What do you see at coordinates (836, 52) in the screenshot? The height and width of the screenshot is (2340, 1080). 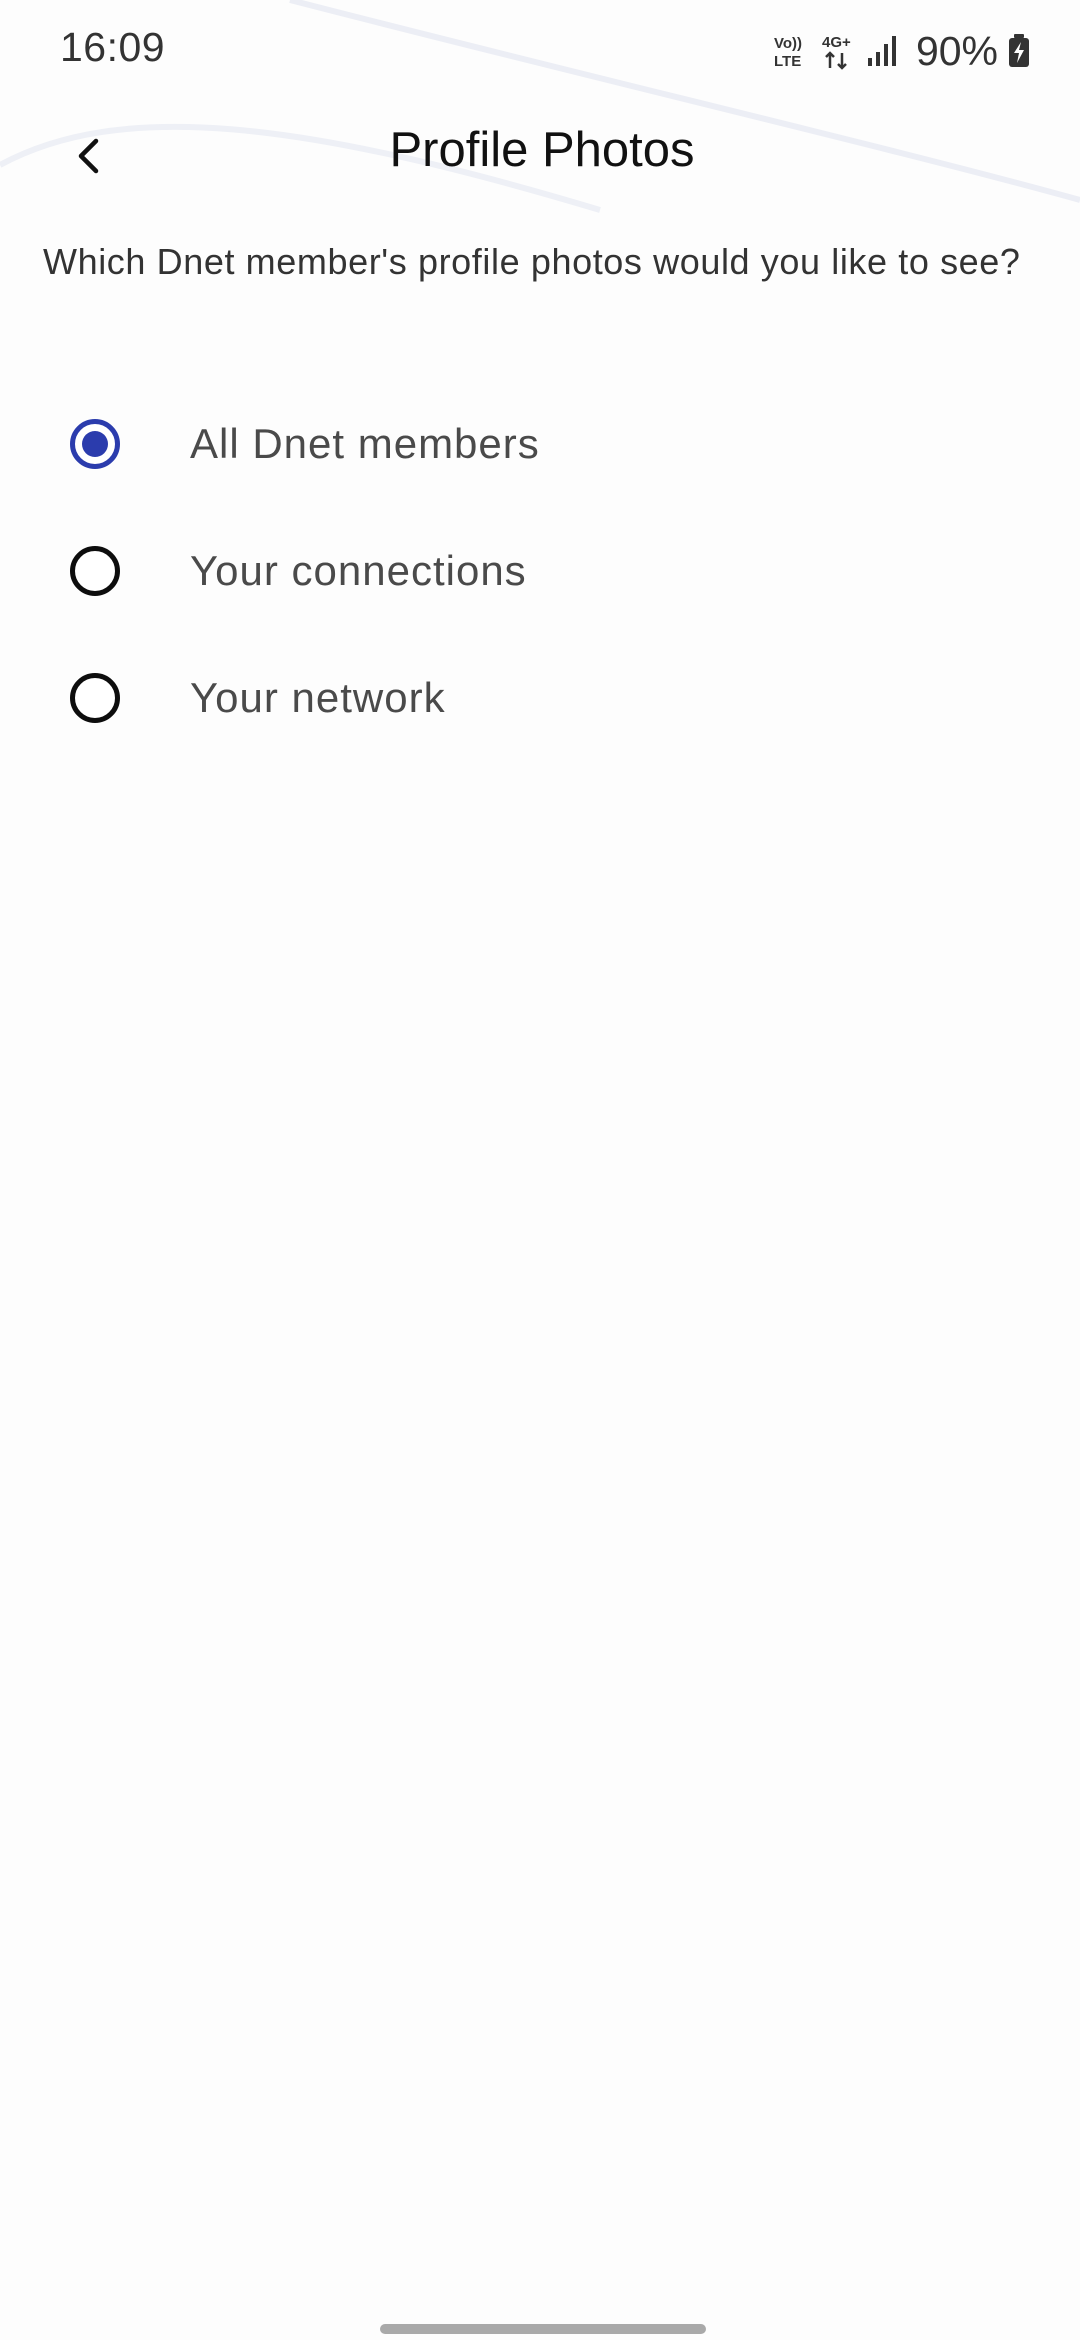 I see `4g-plus-icon: 4G+` at bounding box center [836, 52].